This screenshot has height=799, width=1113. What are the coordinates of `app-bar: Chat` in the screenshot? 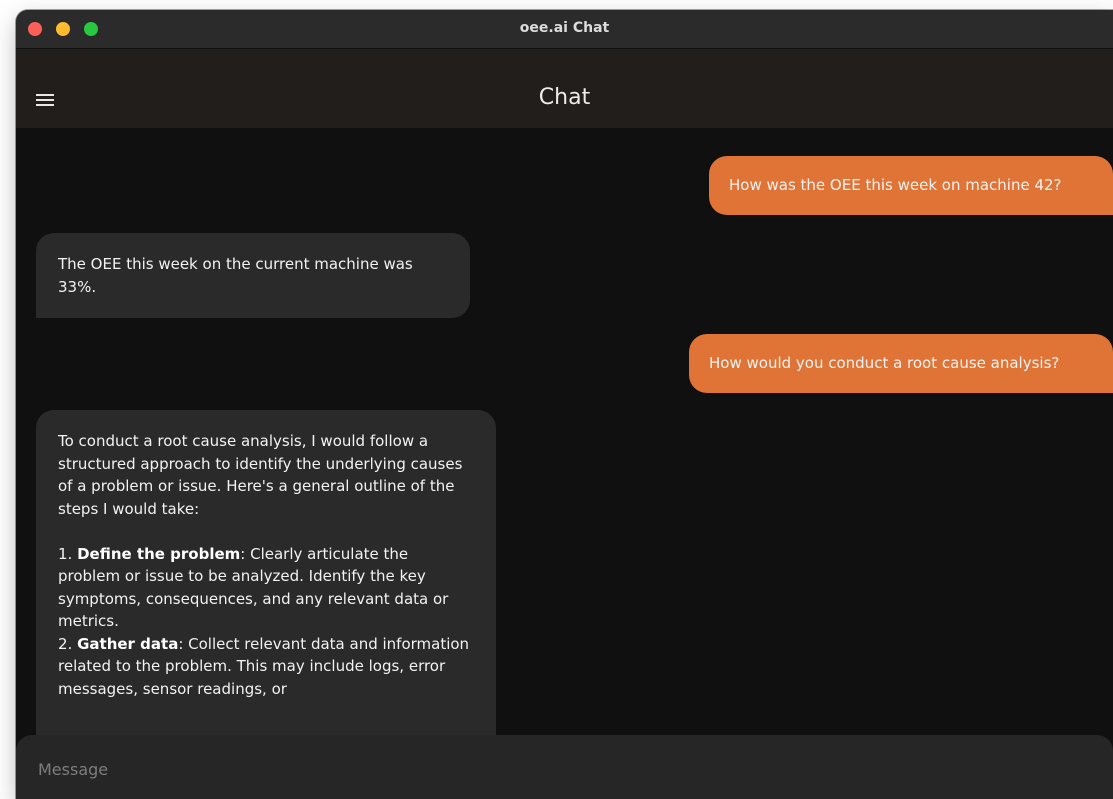 It's located at (564, 88).